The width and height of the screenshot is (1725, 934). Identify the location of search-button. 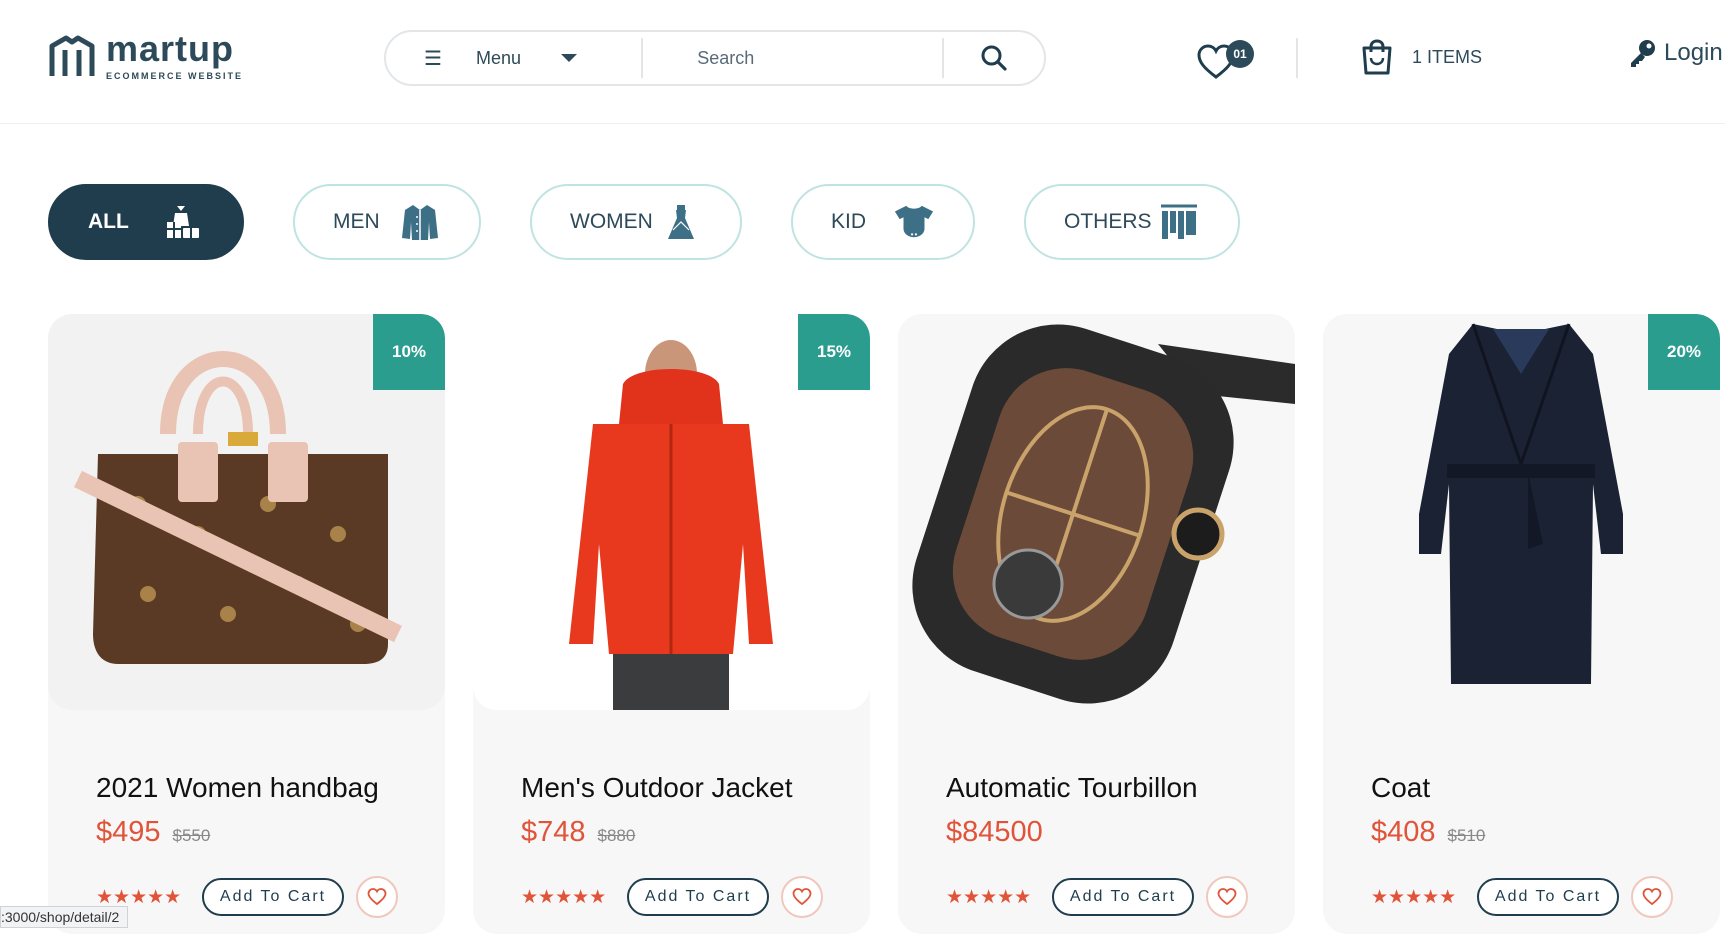
(994, 58).